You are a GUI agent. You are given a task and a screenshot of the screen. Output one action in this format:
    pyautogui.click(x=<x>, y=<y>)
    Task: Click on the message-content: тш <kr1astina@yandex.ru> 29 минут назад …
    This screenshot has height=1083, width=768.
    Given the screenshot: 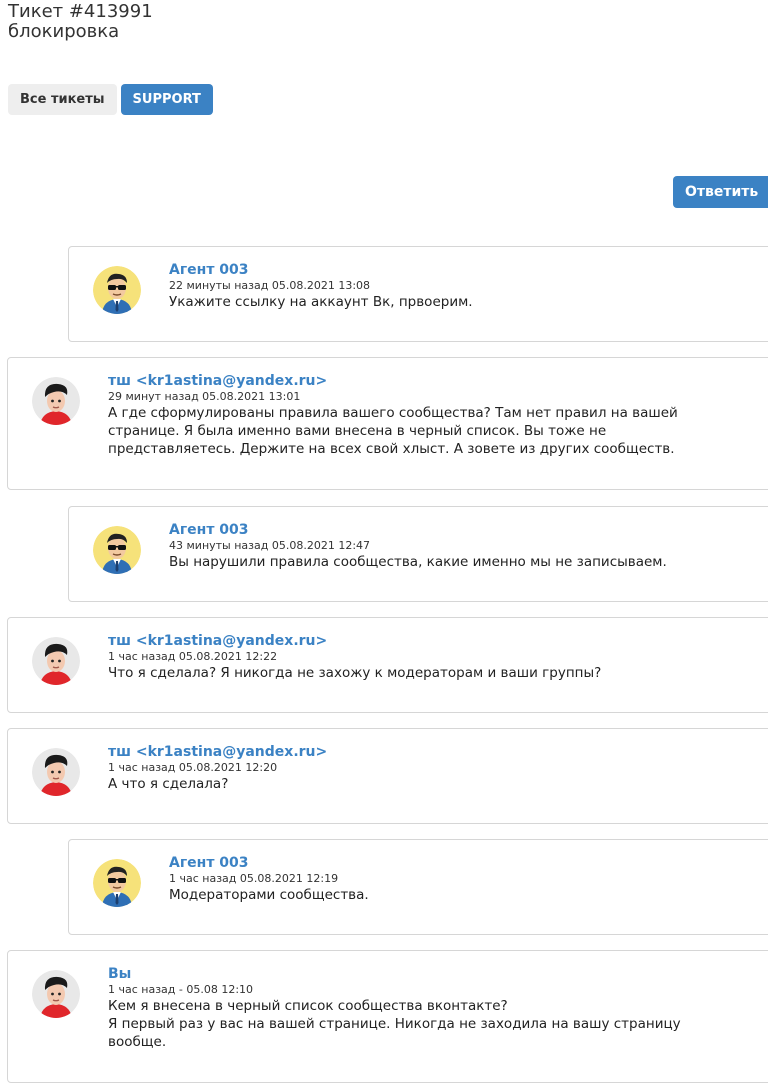 What is the action you would take?
    pyautogui.click(x=432, y=415)
    